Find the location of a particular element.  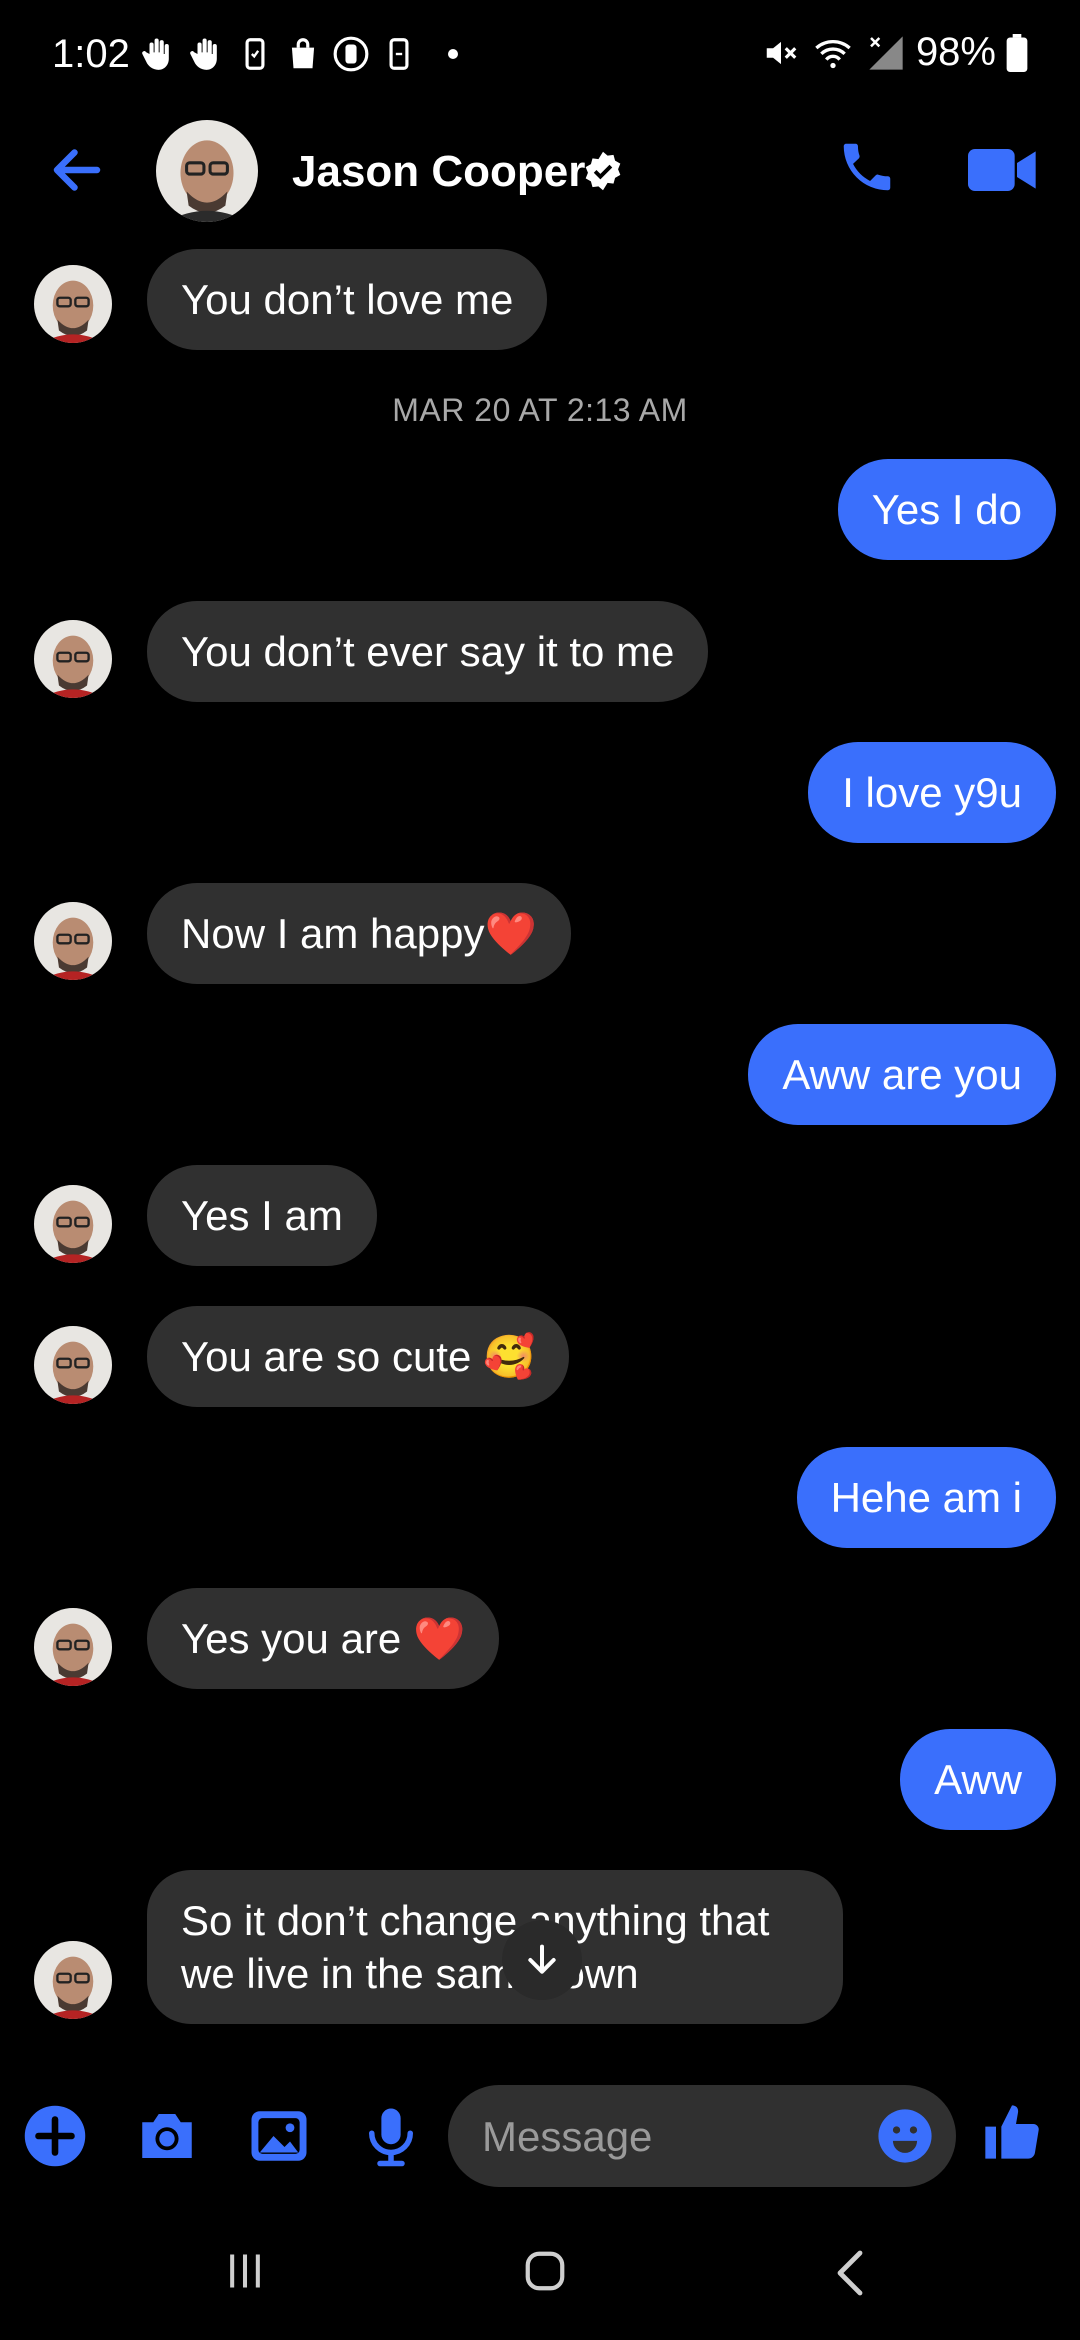

camera-icon is located at coordinates (167, 2136).